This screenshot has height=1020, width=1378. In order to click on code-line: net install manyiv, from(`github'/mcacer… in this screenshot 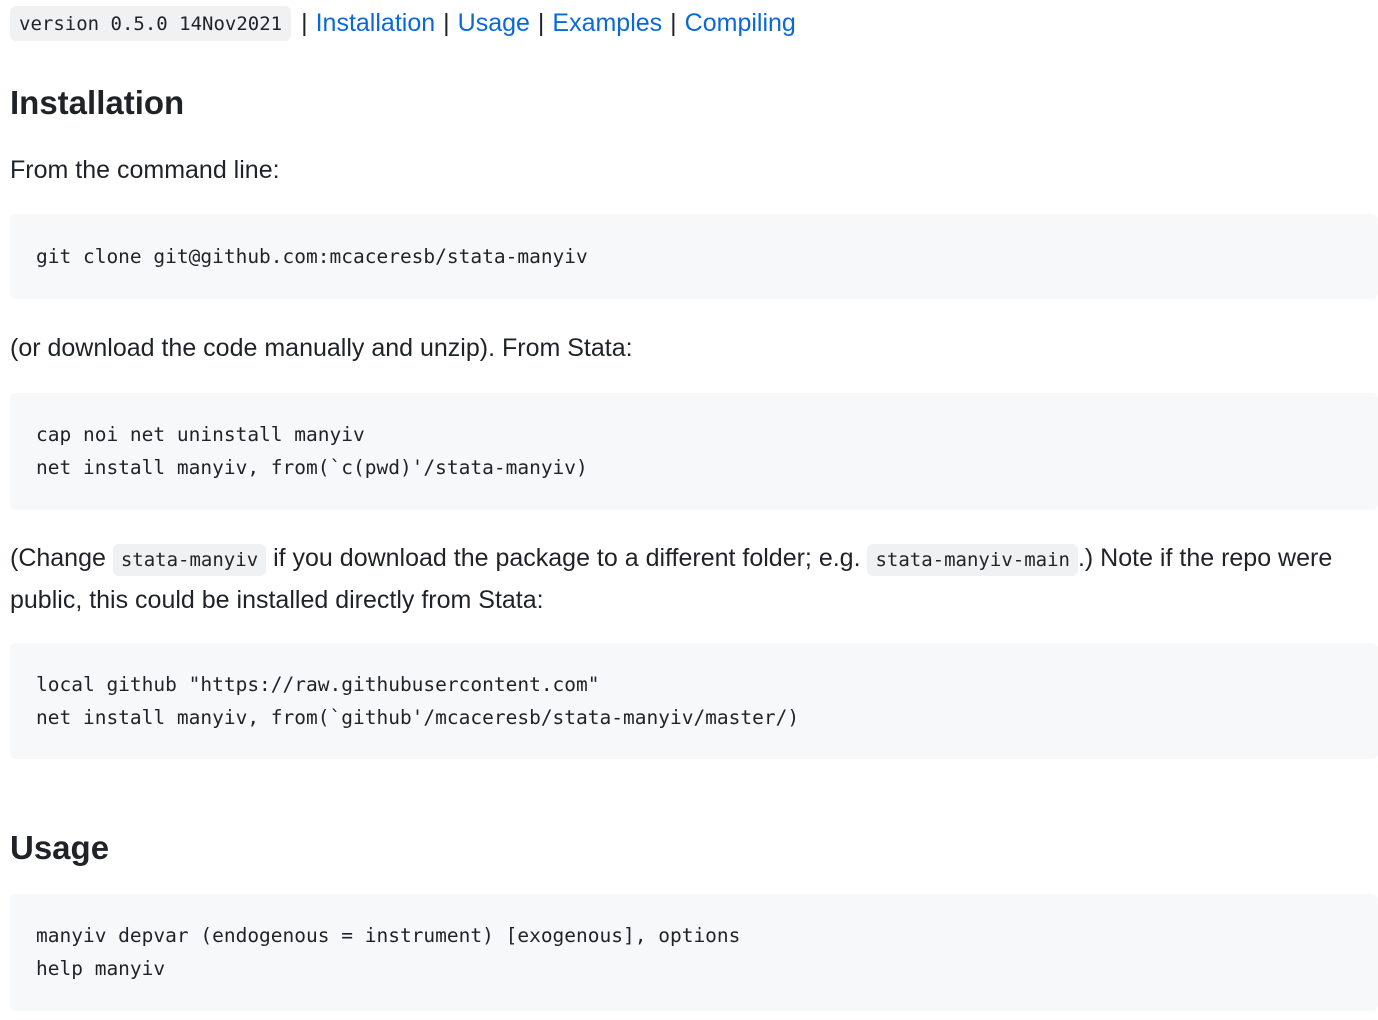, I will do `click(418, 717)`.